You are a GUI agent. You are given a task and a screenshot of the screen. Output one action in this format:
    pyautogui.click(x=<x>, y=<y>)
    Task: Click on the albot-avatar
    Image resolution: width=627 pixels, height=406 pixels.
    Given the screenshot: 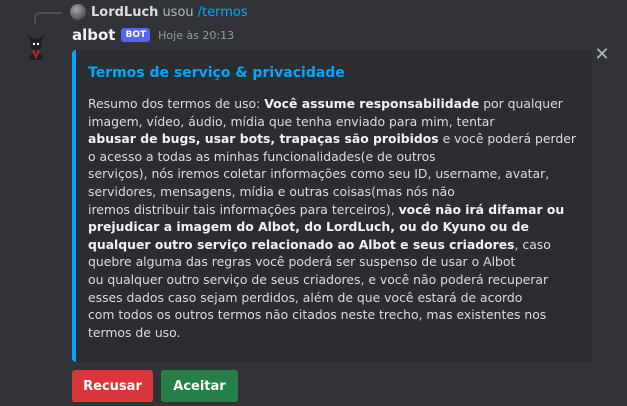 What is the action you would take?
    pyautogui.click(x=36, y=47)
    